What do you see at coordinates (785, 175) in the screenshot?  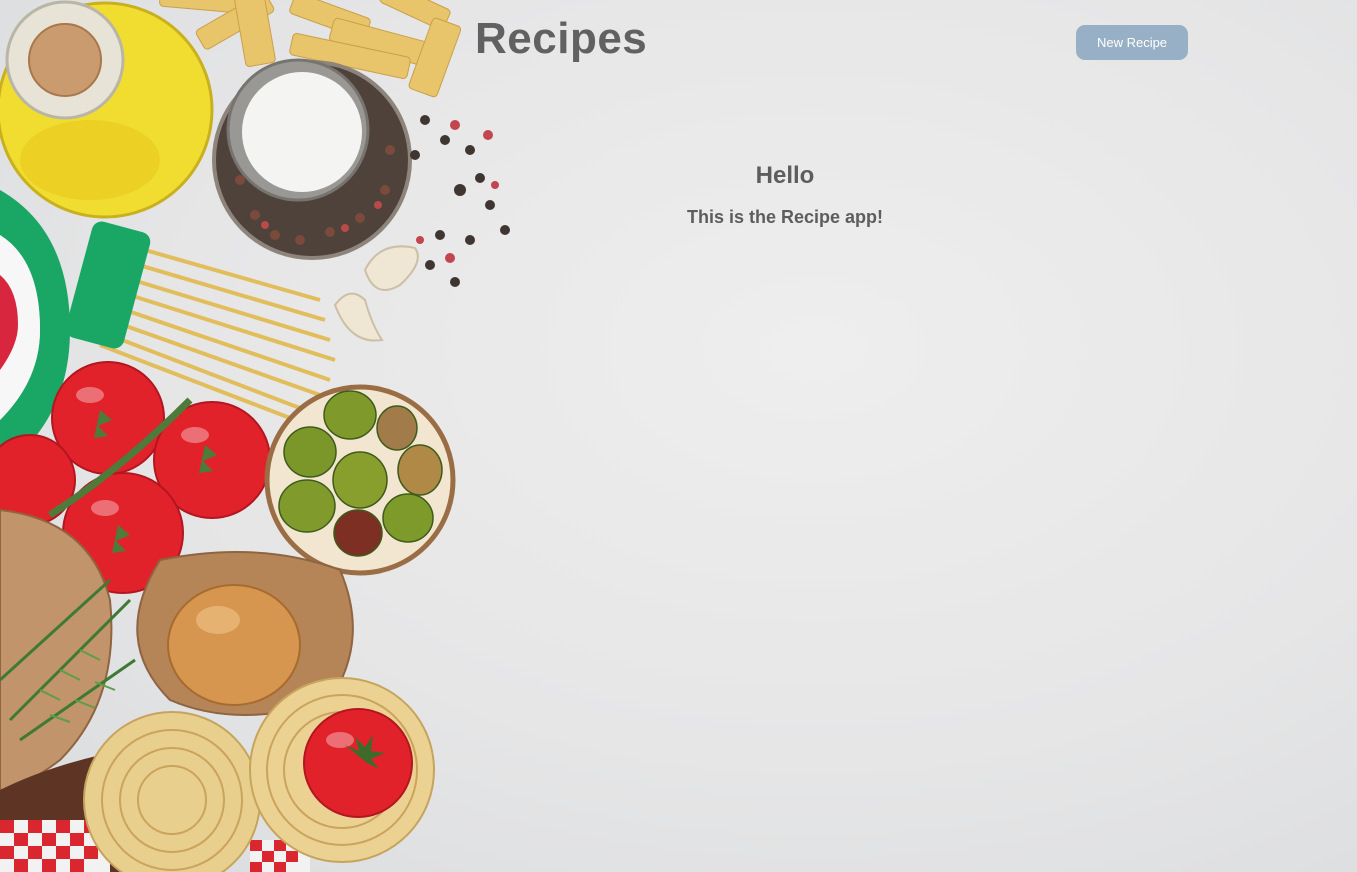 I see `welcome-heading: Hello` at bounding box center [785, 175].